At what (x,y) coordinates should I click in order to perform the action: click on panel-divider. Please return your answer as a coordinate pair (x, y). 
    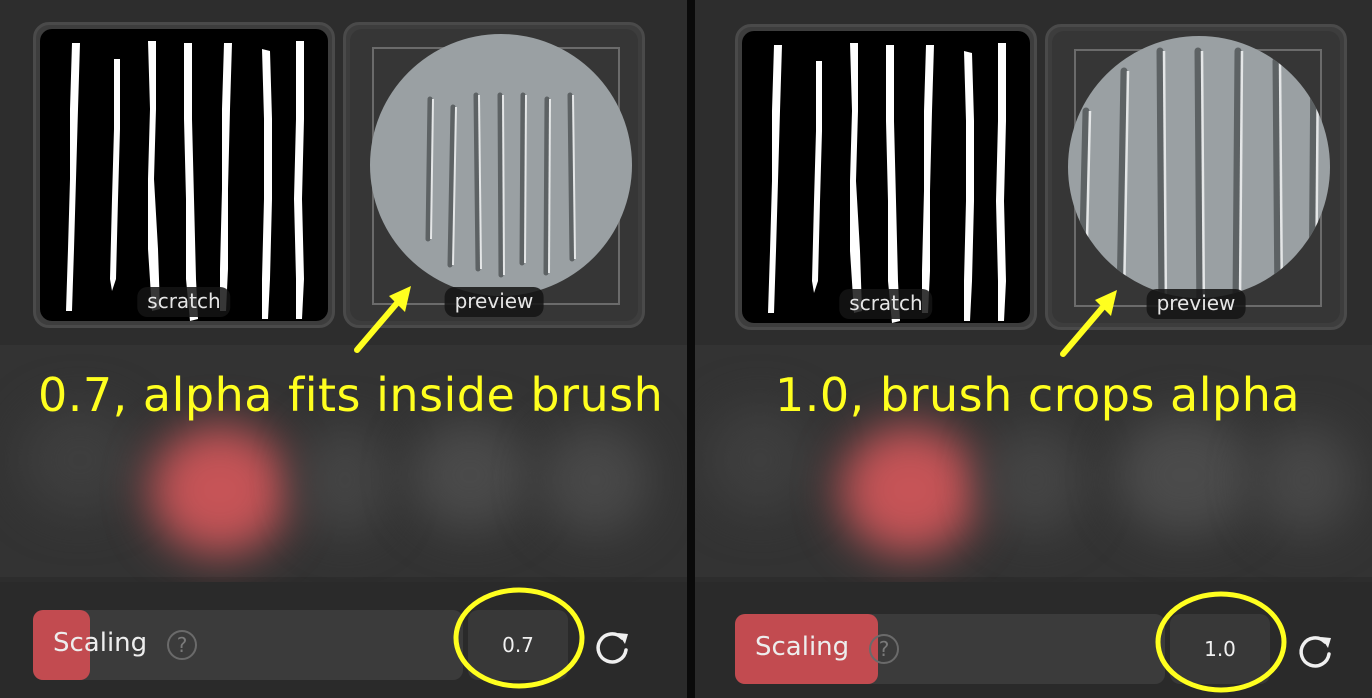
    Looking at the image, I should click on (691, 349).